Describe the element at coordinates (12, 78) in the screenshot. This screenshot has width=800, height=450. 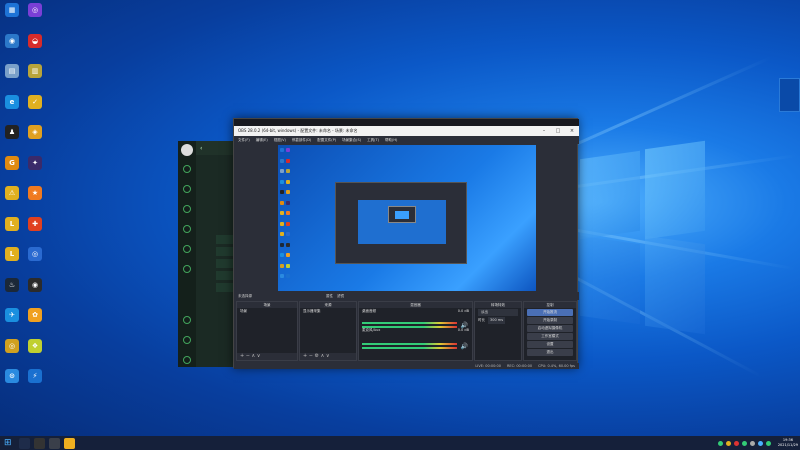
I see `desktop-icon: ▤` at that location.